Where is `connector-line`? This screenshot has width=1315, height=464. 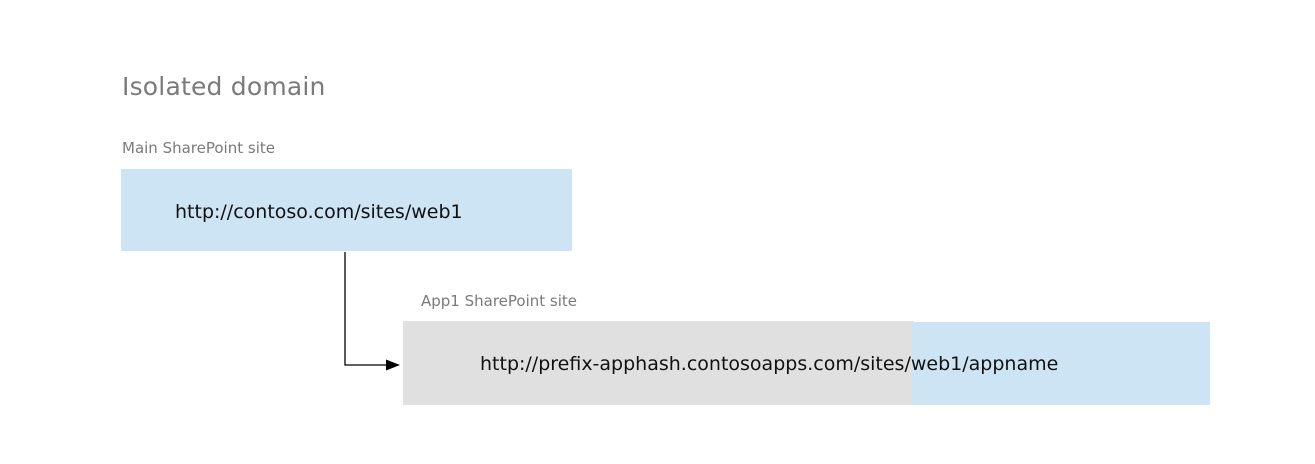
connector-line is located at coordinates (366, 309).